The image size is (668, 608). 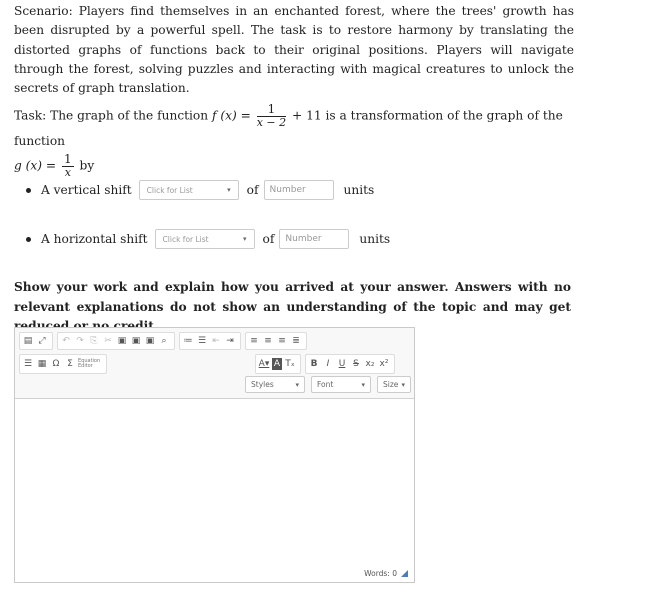 I want to click on styles-combo: Styles ▾, so click(x=275, y=384).